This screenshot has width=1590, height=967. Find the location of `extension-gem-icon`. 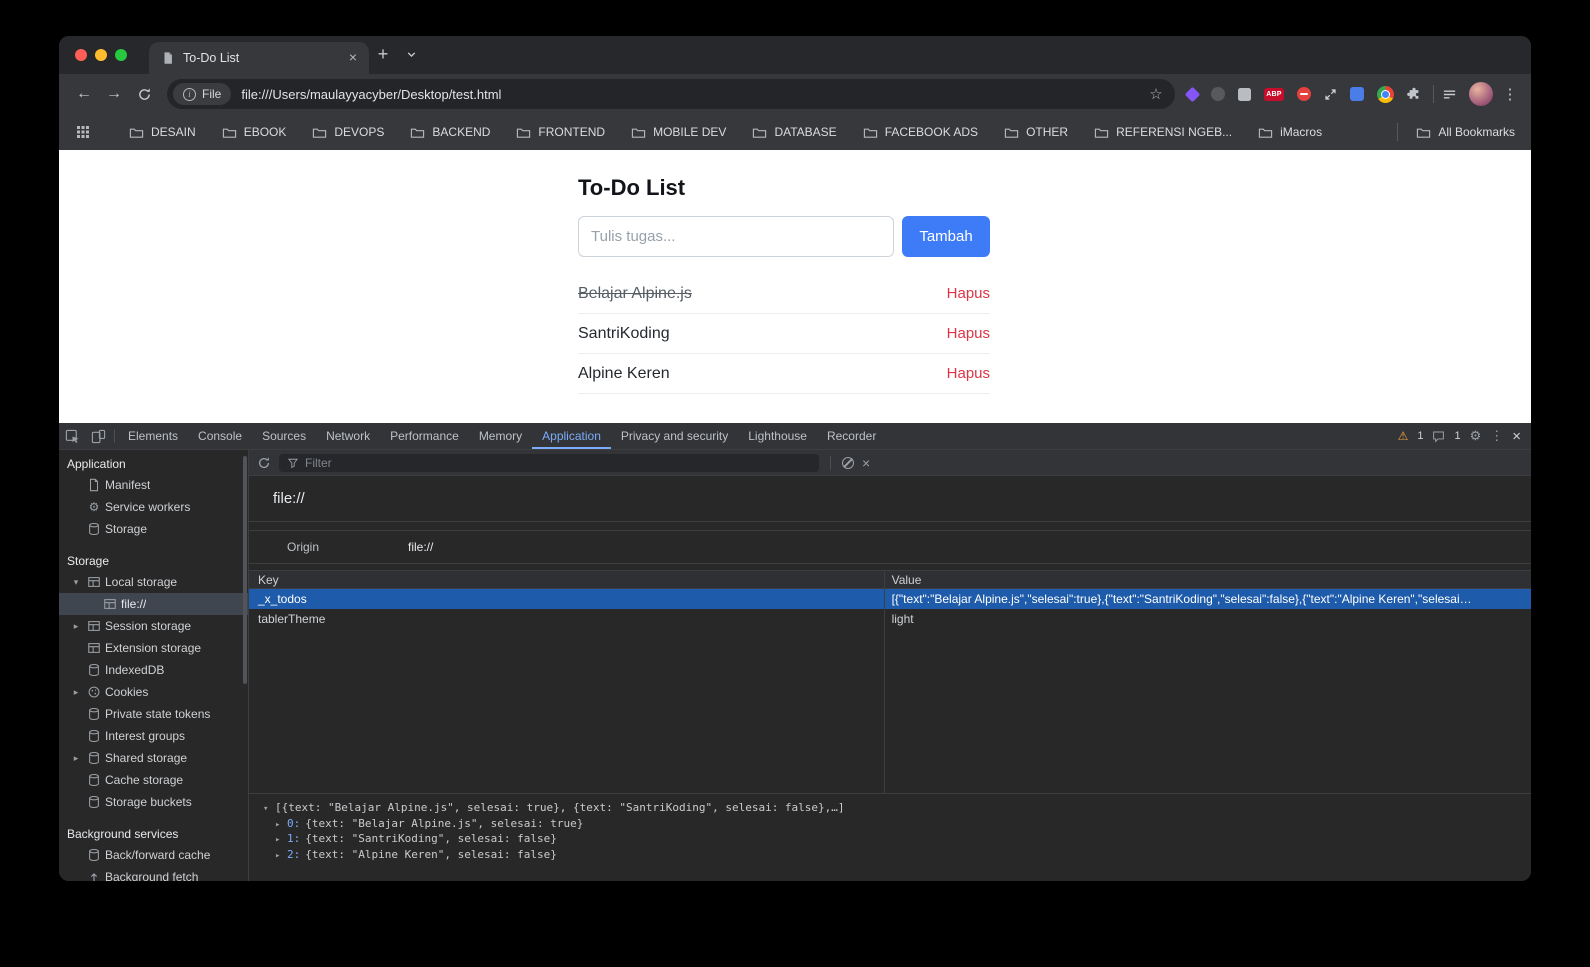

extension-gem-icon is located at coordinates (1192, 94).